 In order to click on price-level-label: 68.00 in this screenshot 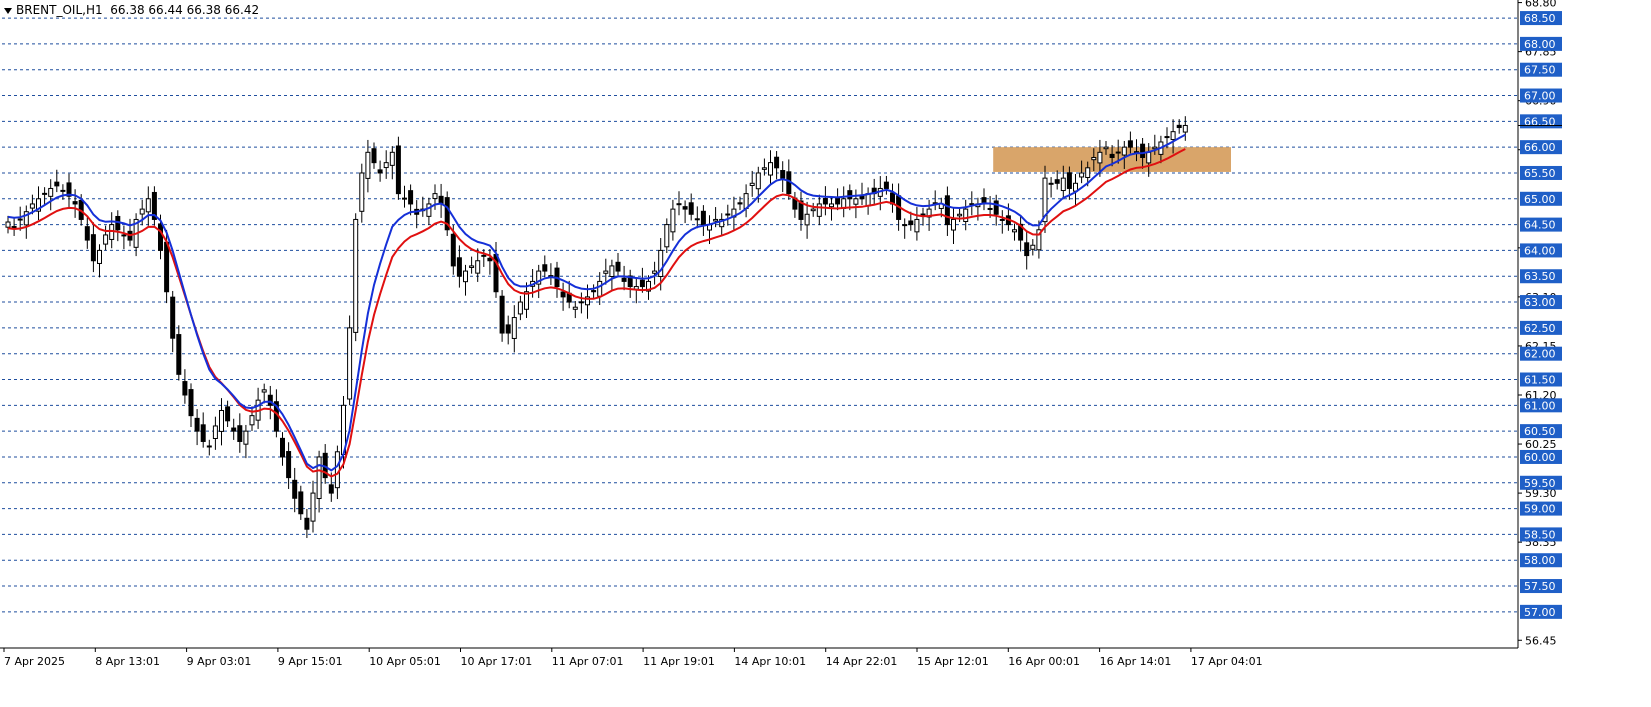, I will do `click(1540, 44)`.